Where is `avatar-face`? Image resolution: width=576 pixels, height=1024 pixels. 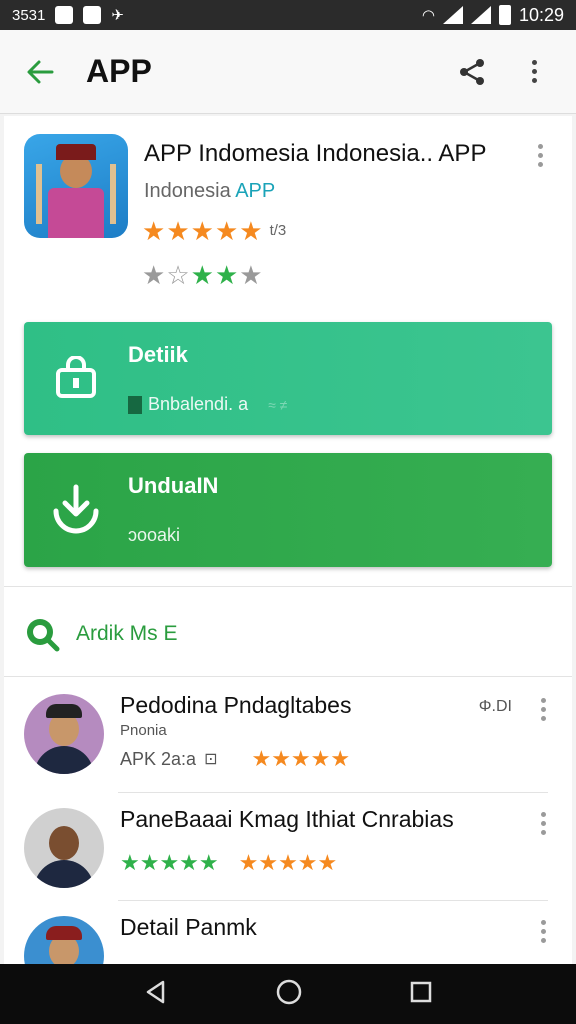 avatar-face is located at coordinates (64, 843).